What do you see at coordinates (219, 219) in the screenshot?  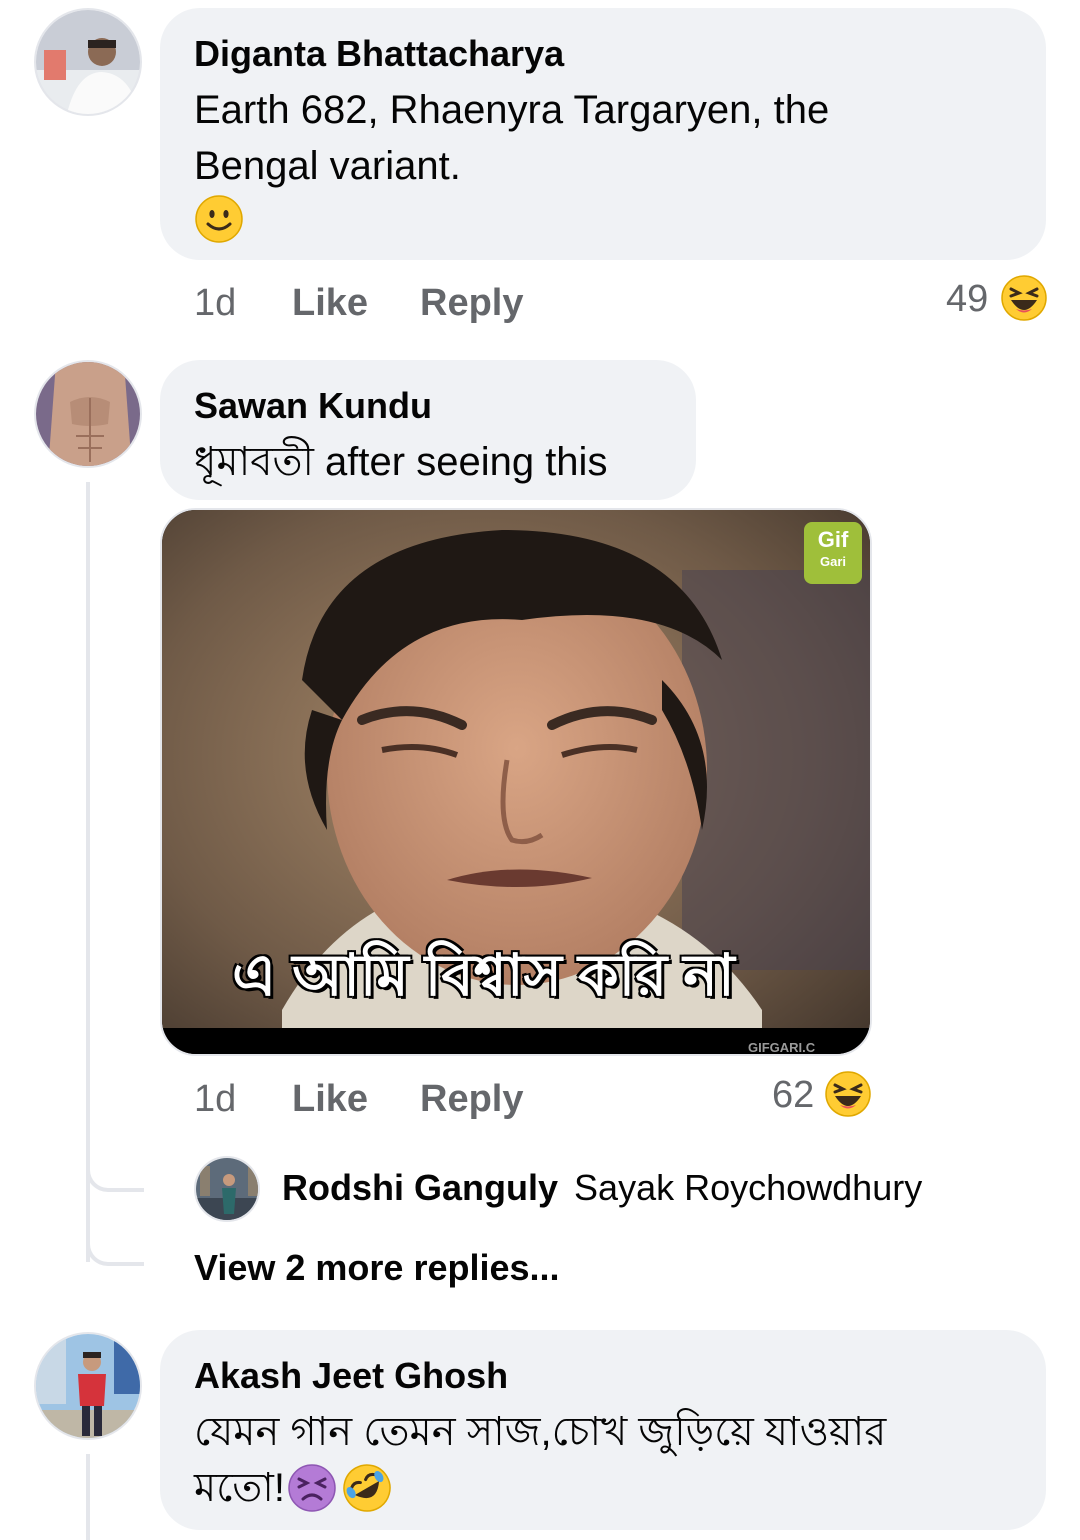 I see `slightly-smiling-face-icon` at bounding box center [219, 219].